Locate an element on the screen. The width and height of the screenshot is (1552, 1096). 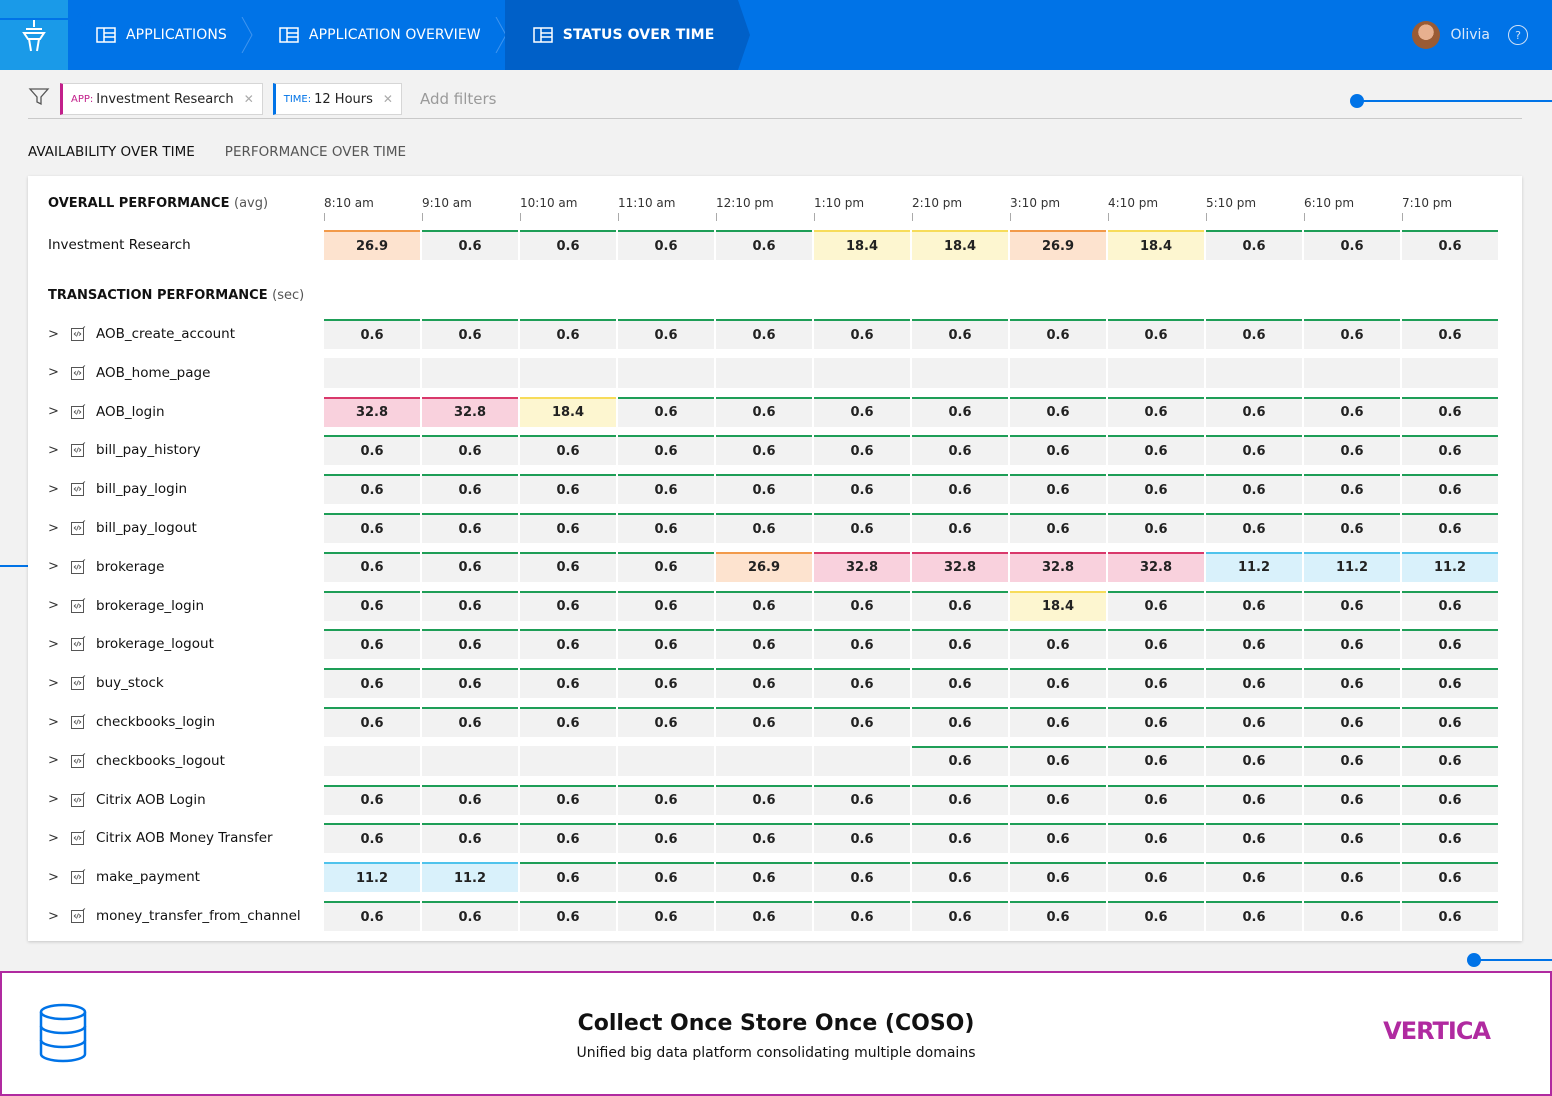
status-cell: 18.4 is located at coordinates (960, 245).